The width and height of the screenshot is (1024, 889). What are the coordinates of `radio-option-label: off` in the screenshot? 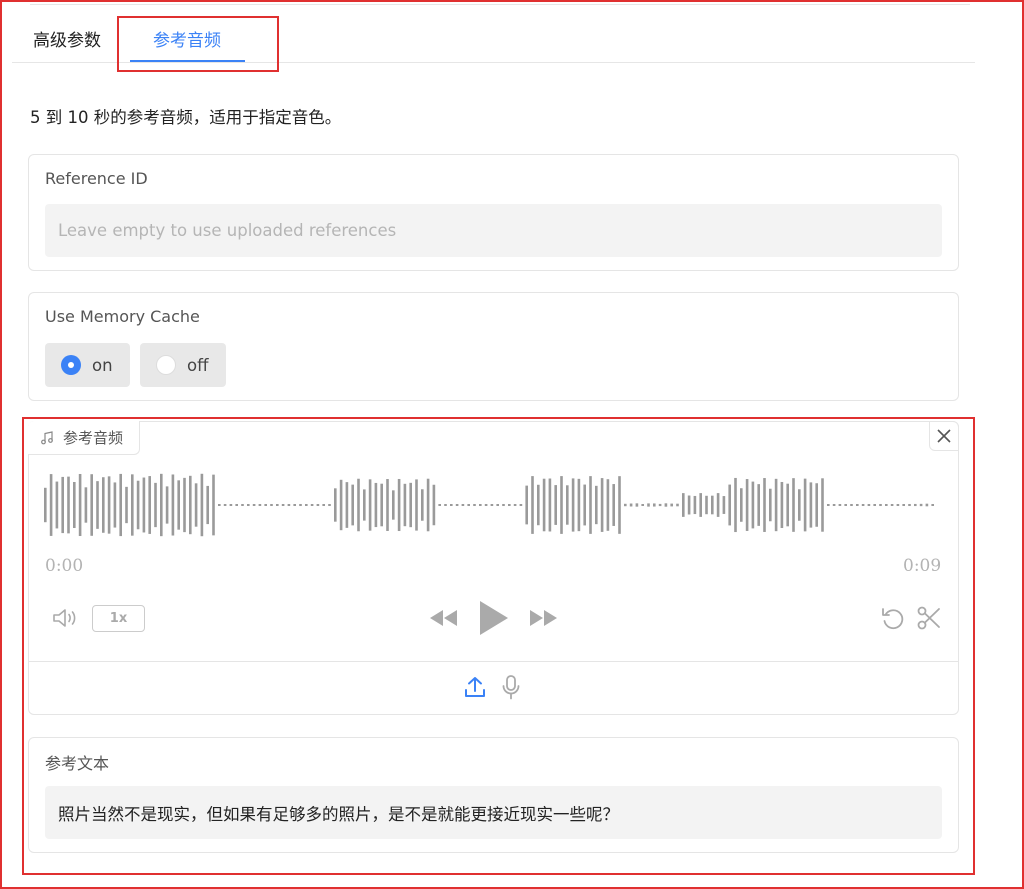 It's located at (198, 365).